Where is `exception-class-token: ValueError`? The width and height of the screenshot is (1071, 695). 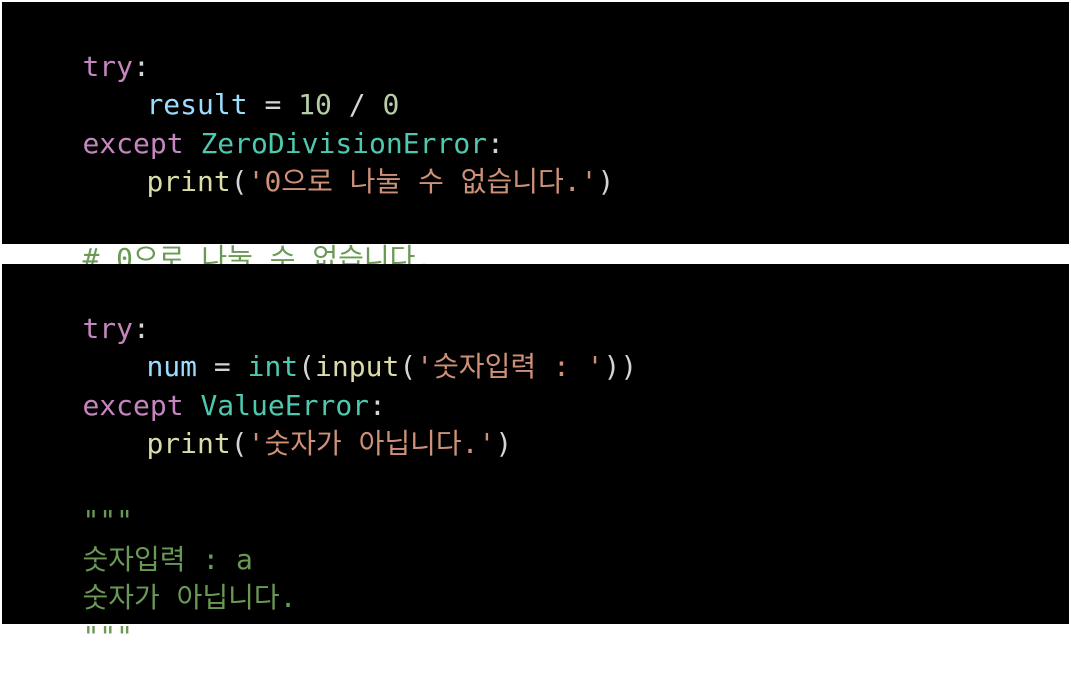 exception-class-token: ValueError is located at coordinates (285, 405).